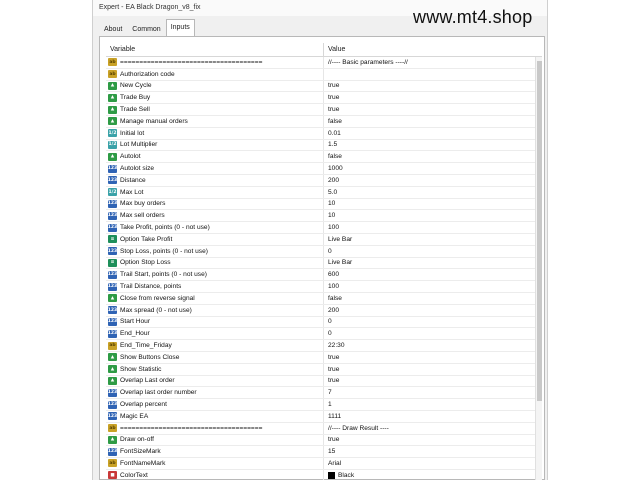 This screenshot has height=480, width=640. What do you see at coordinates (433, 274) in the screenshot?
I see `value-cell: 600` at bounding box center [433, 274].